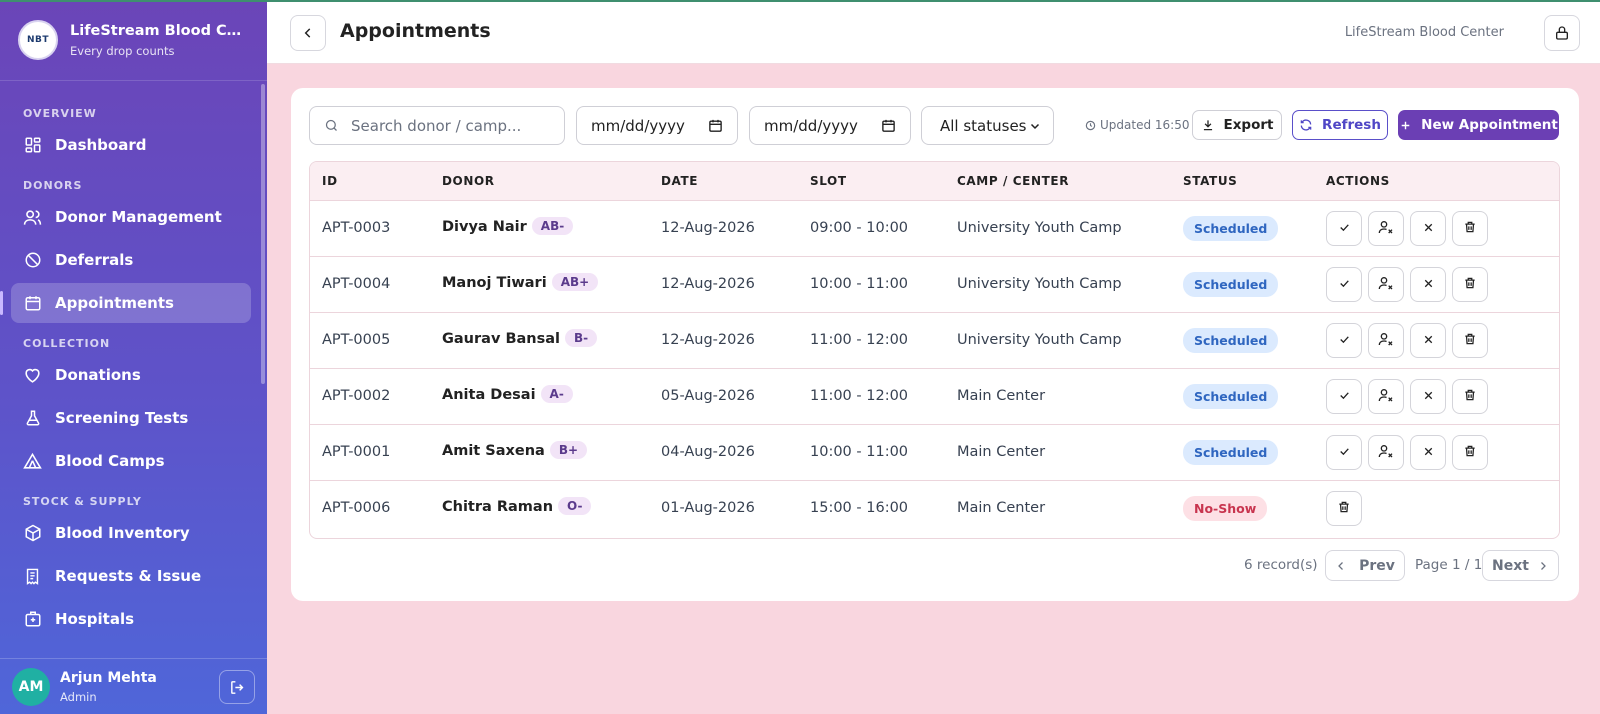 This screenshot has height=714, width=1600. What do you see at coordinates (125, 375) in the screenshot?
I see `sidebar-item-donations: Donations` at bounding box center [125, 375].